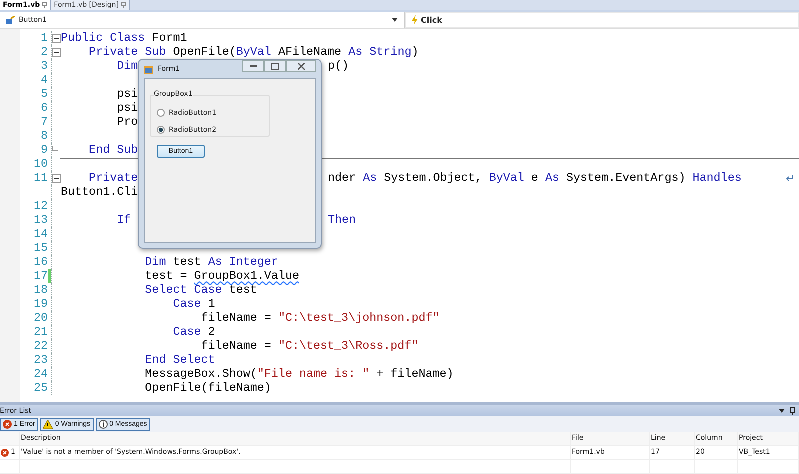  I want to click on line-number: 18, so click(41, 290).